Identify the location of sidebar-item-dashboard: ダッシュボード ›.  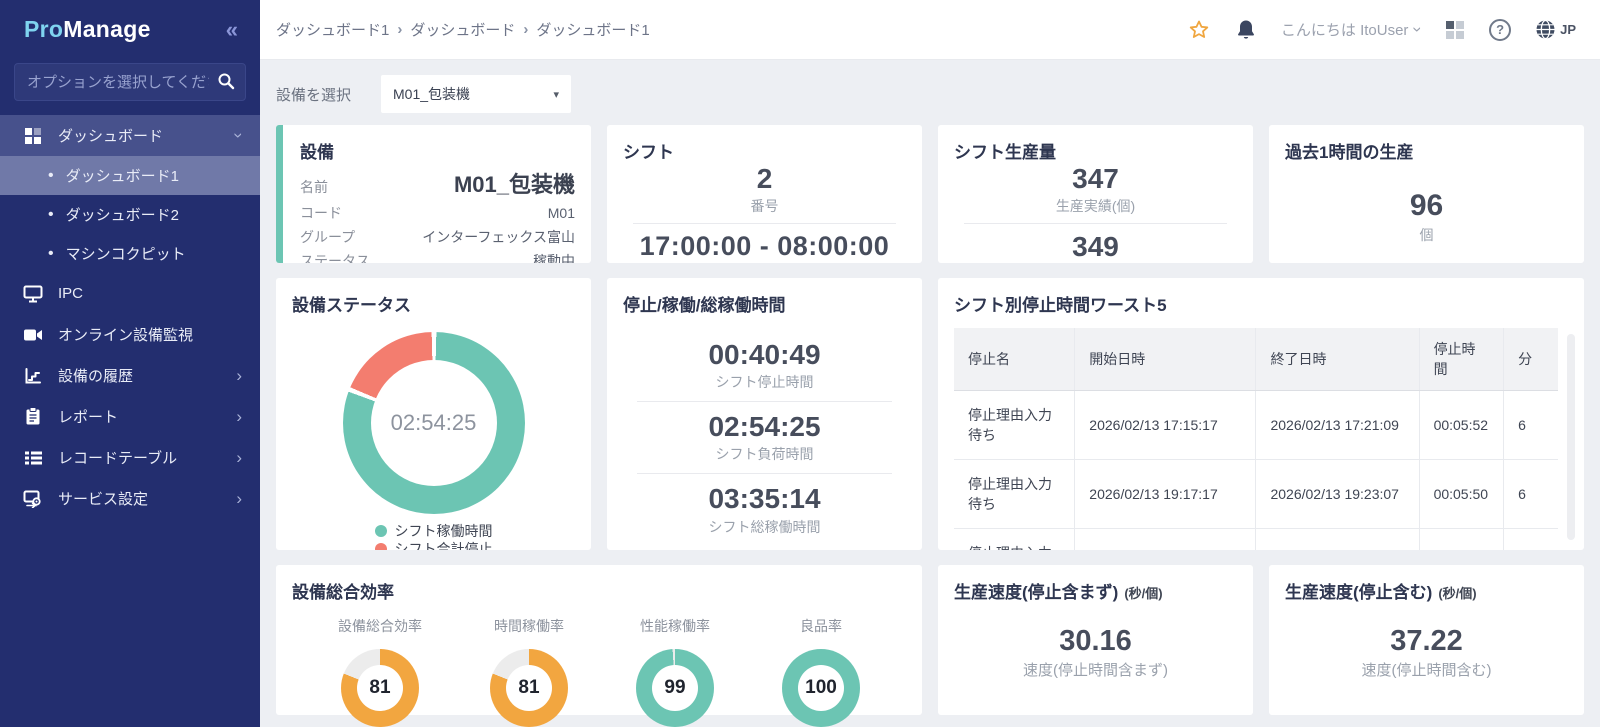
(130, 135).